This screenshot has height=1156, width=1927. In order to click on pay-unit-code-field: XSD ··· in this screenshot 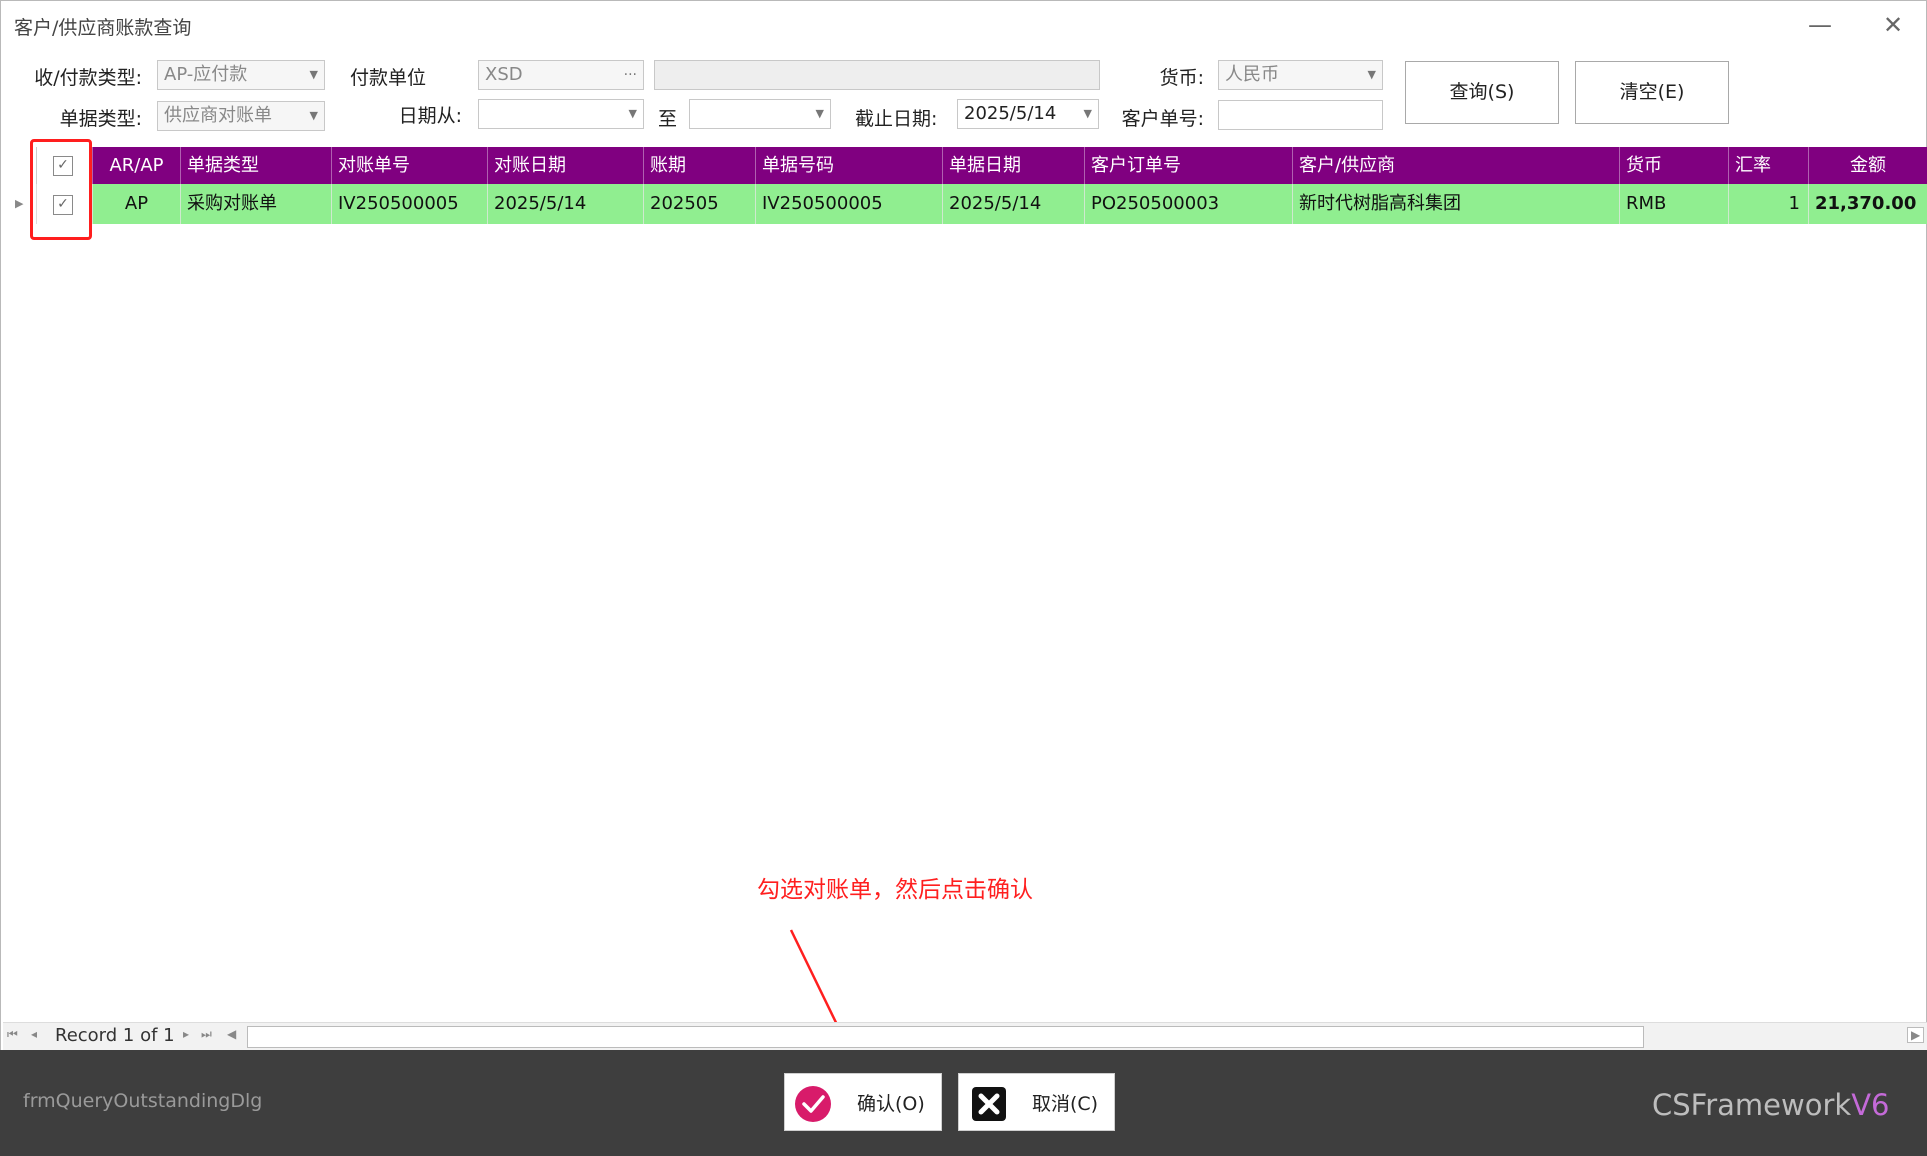, I will do `click(561, 75)`.